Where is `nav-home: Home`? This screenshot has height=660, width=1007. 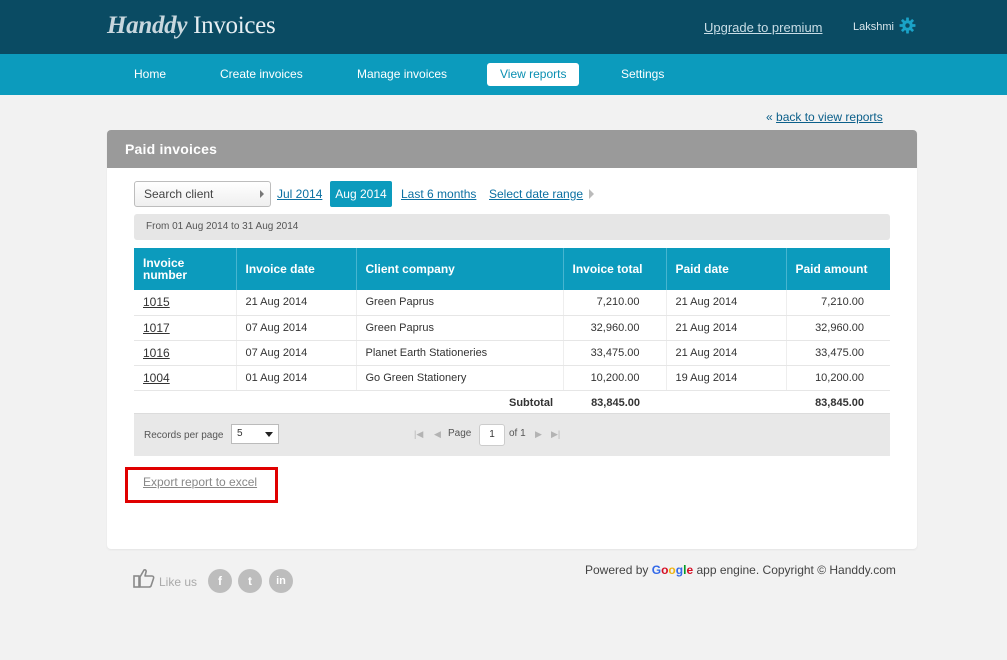
nav-home: Home is located at coordinates (150, 74).